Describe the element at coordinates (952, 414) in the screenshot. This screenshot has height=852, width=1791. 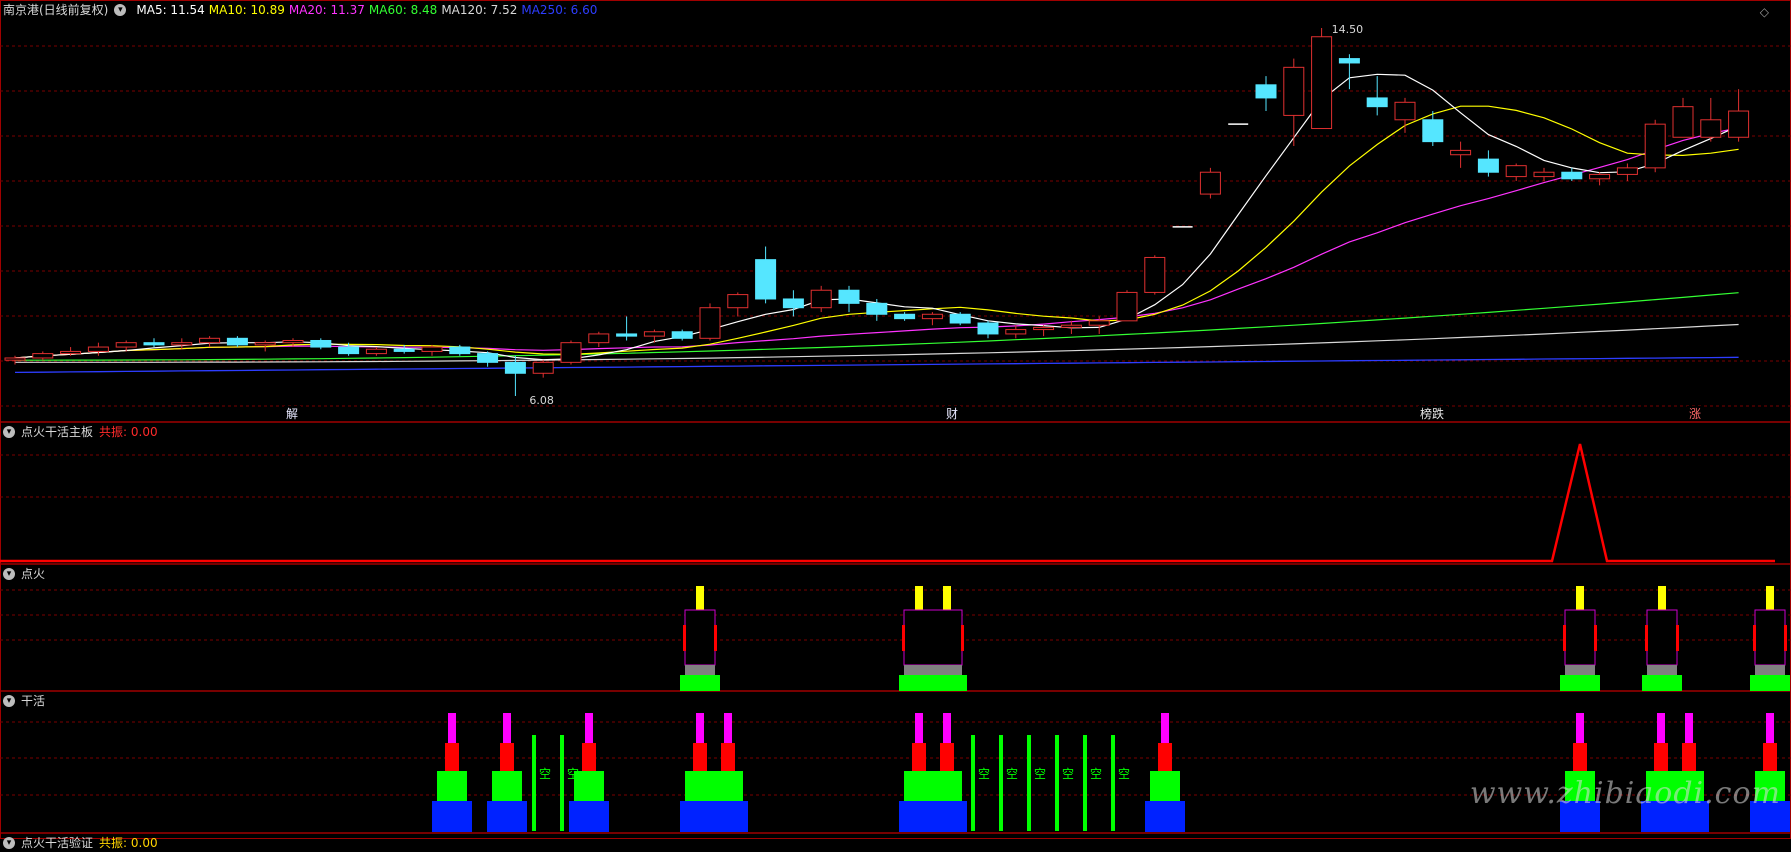
I see `event-tag-1: 财` at that location.